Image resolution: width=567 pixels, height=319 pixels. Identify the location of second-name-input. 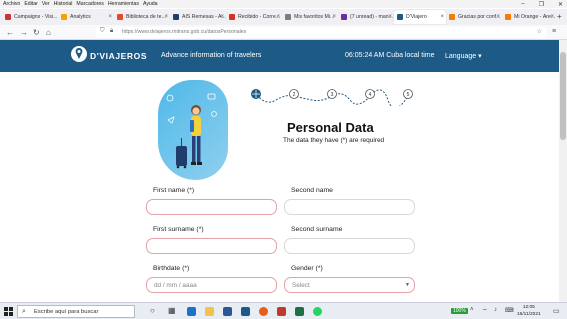
(349, 207).